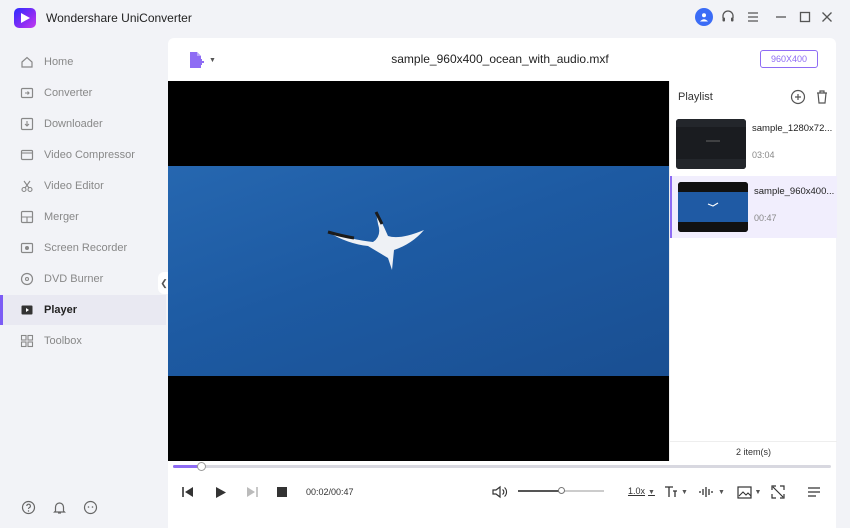 The width and height of the screenshot is (850, 528). What do you see at coordinates (753, 451) in the screenshot?
I see `playlist-count: 2 item(s)` at bounding box center [753, 451].